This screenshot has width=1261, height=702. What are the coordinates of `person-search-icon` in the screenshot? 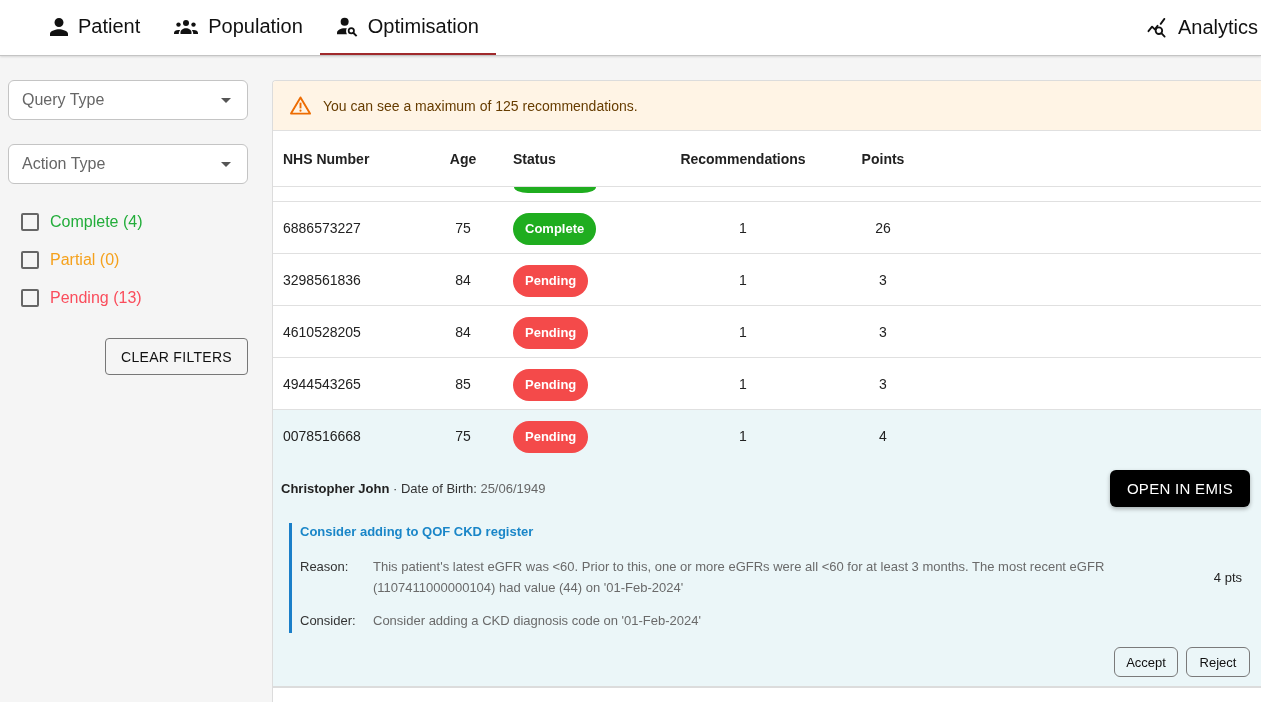 It's located at (347, 26).